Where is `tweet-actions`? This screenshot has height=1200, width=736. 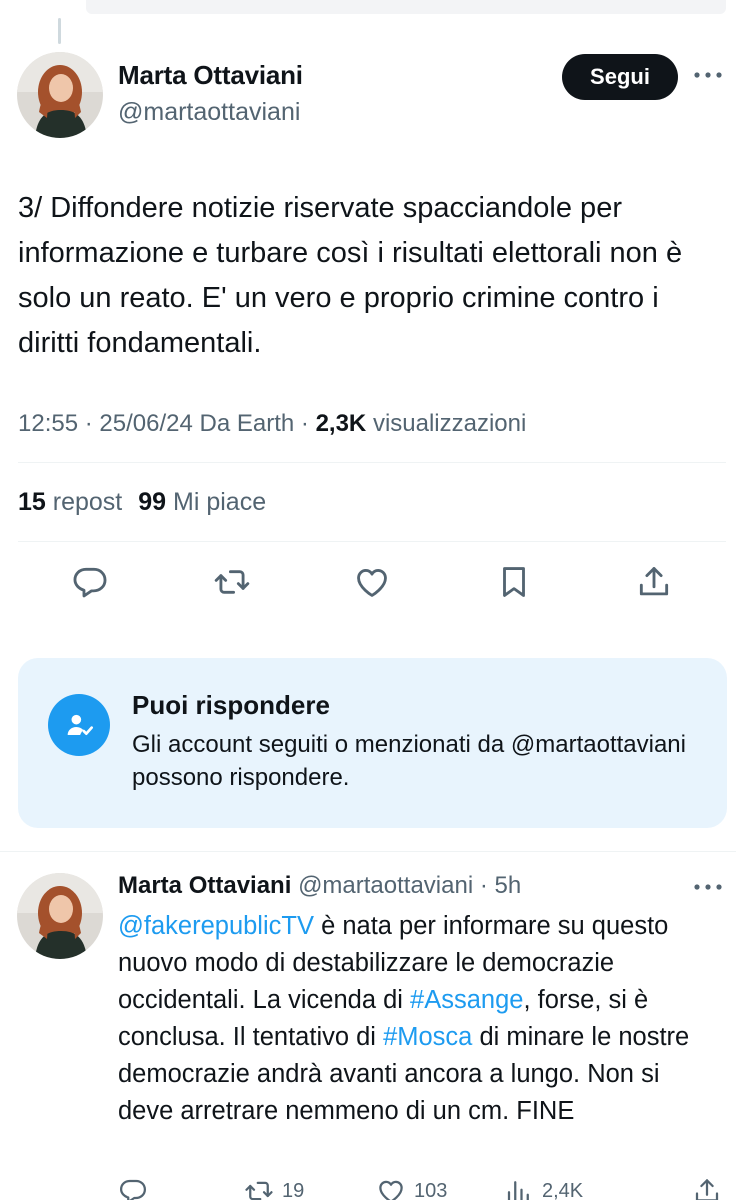 tweet-actions is located at coordinates (368, 585).